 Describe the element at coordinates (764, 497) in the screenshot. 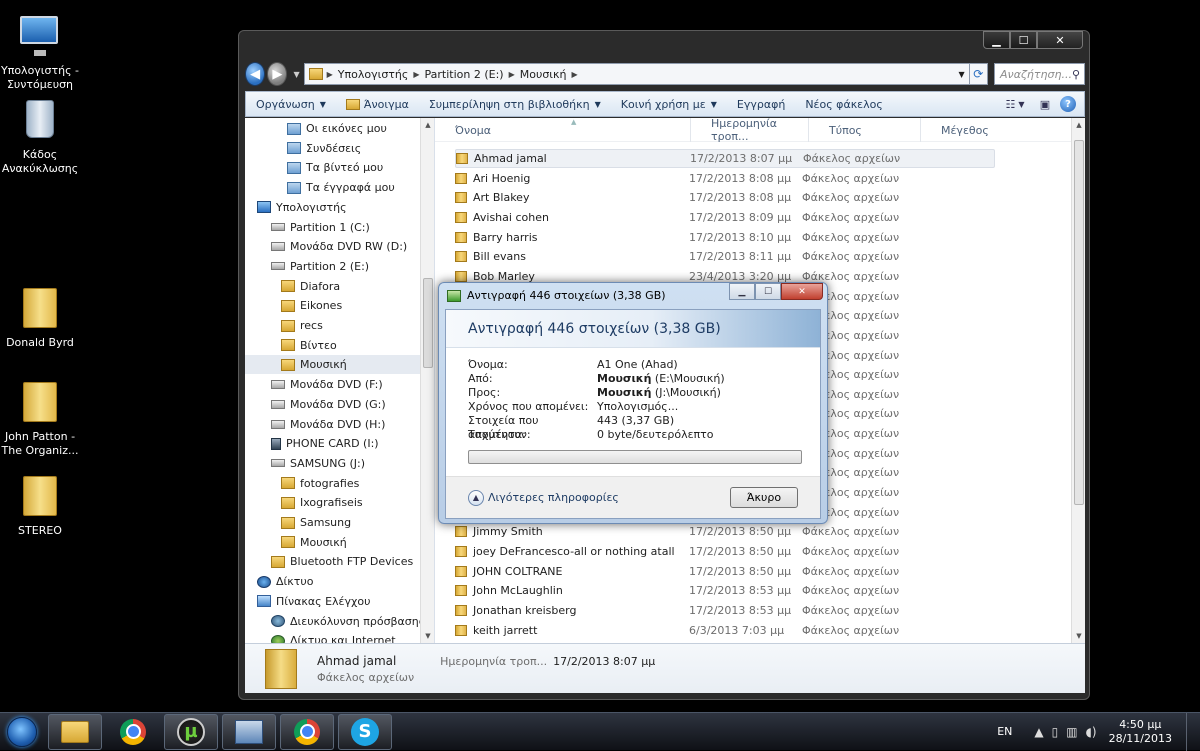

I see `cancel-button: Άκυρο` at that location.